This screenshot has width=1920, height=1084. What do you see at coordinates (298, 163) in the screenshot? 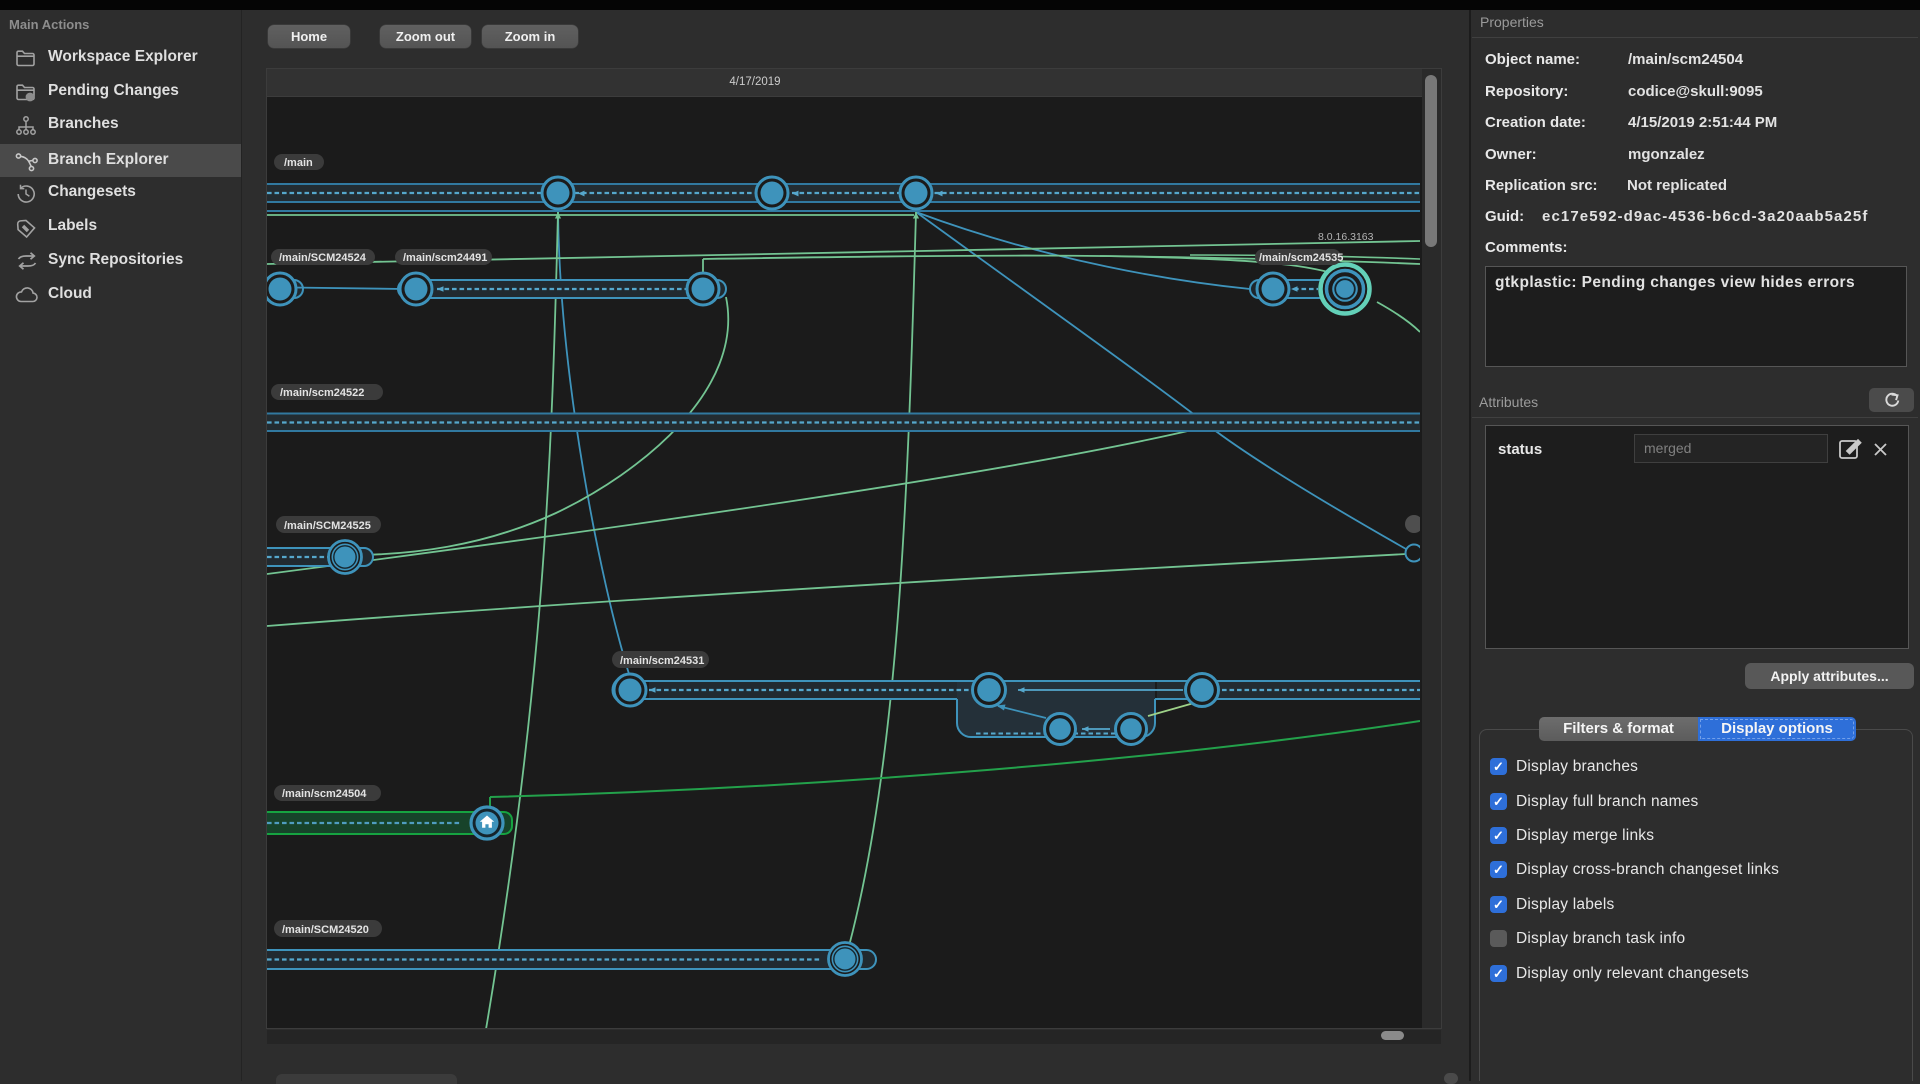
I see `svg-text: /main` at bounding box center [298, 163].